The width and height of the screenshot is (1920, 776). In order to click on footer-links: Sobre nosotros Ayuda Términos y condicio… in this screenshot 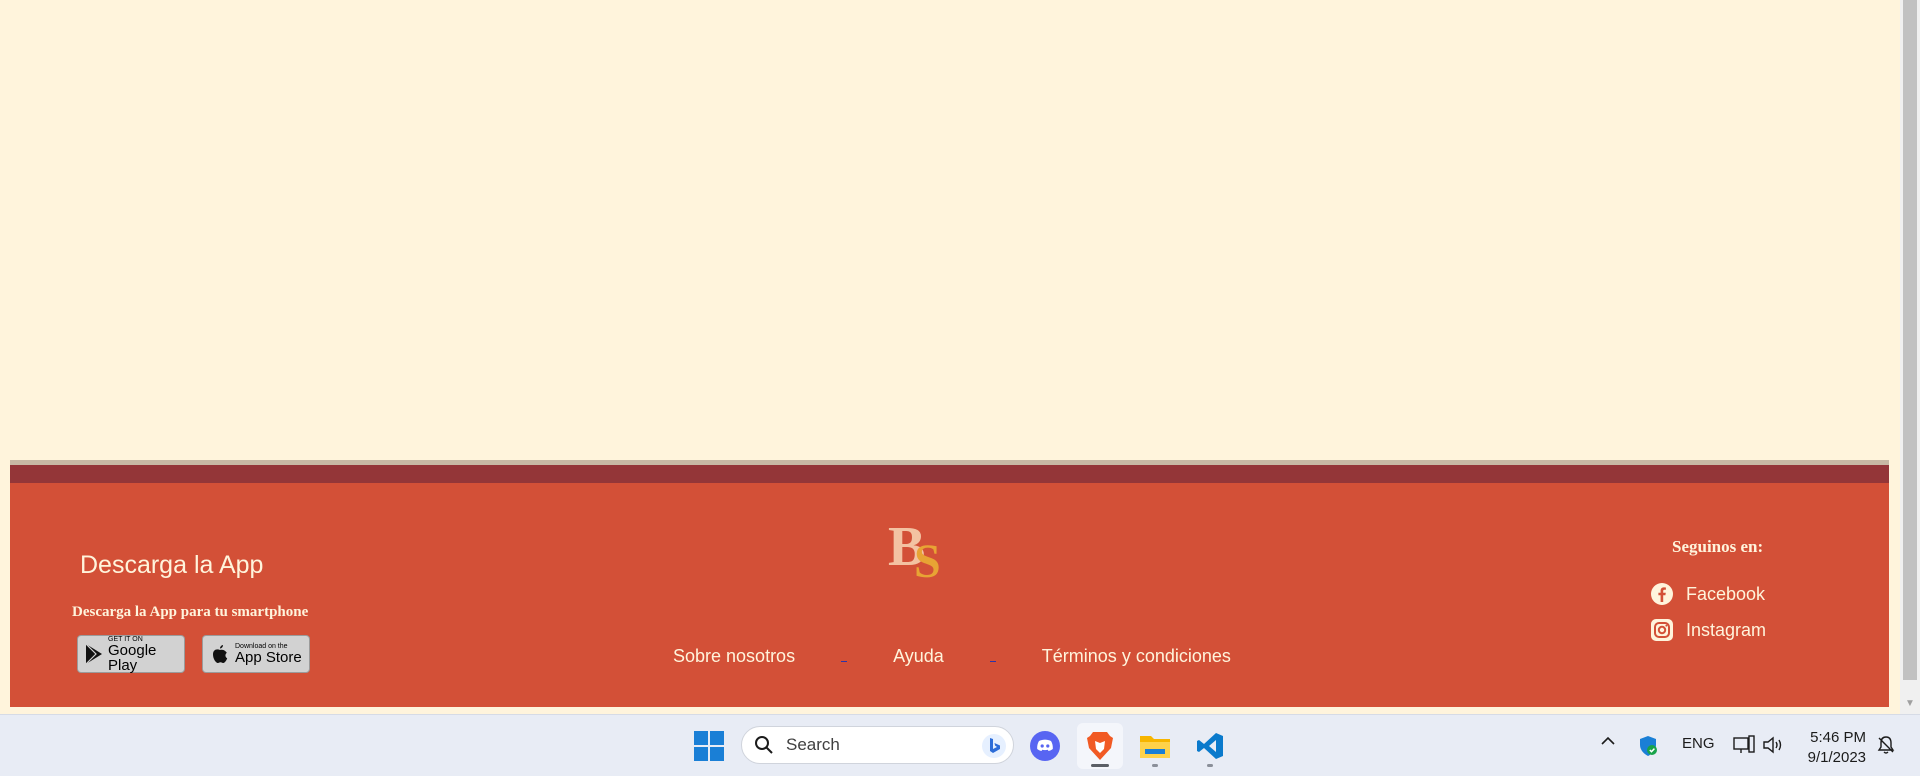, I will do `click(952, 656)`.